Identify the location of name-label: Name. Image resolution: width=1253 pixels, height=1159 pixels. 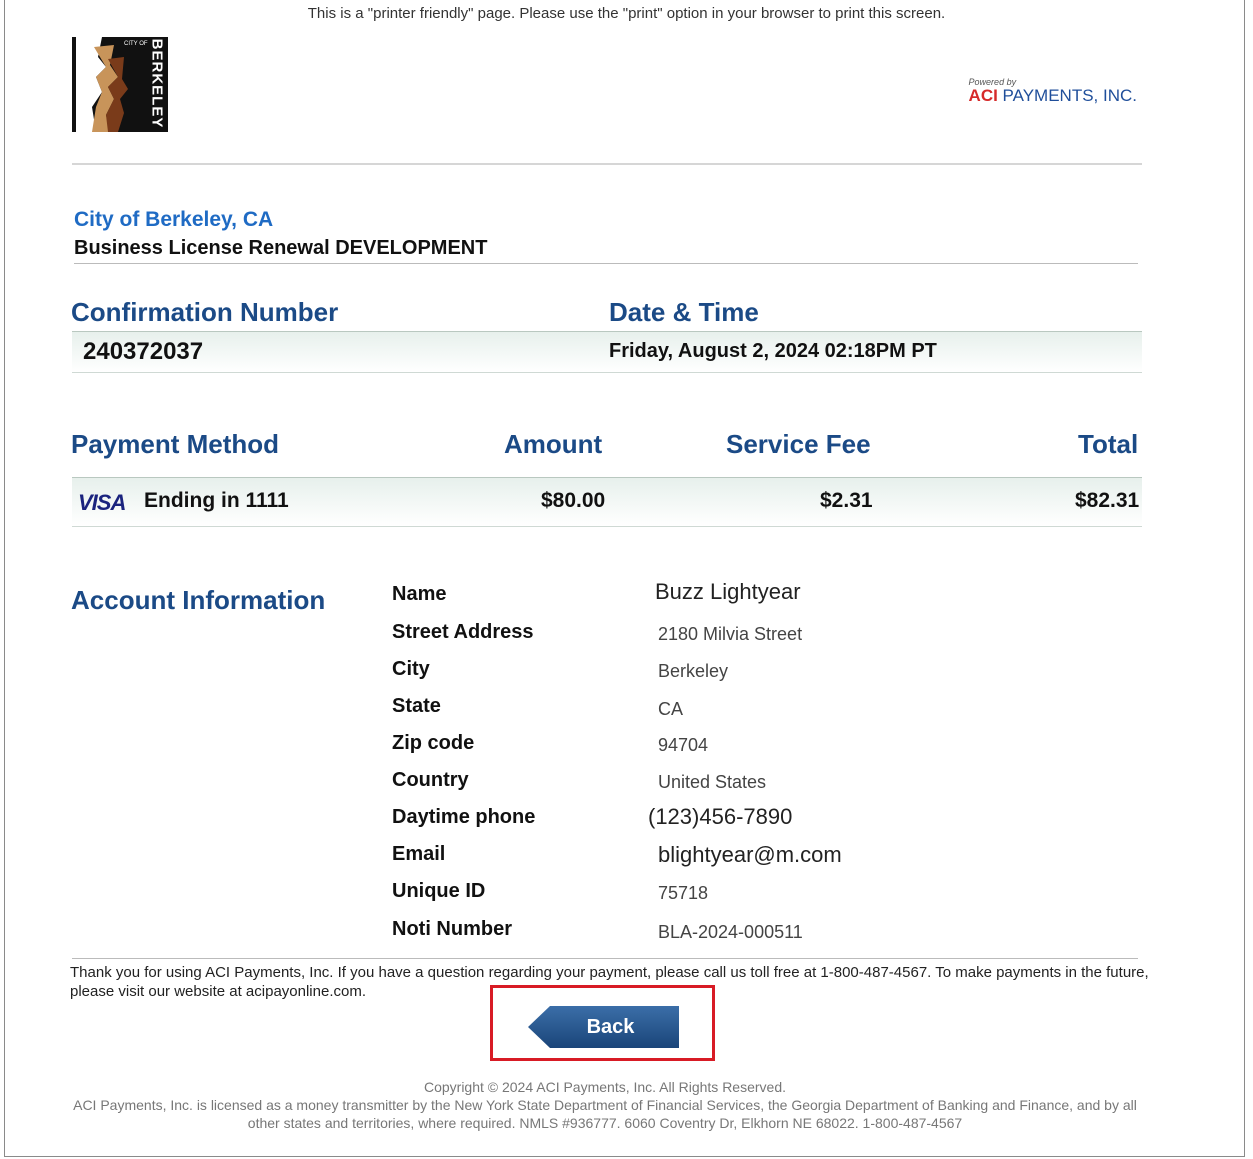
(419, 594).